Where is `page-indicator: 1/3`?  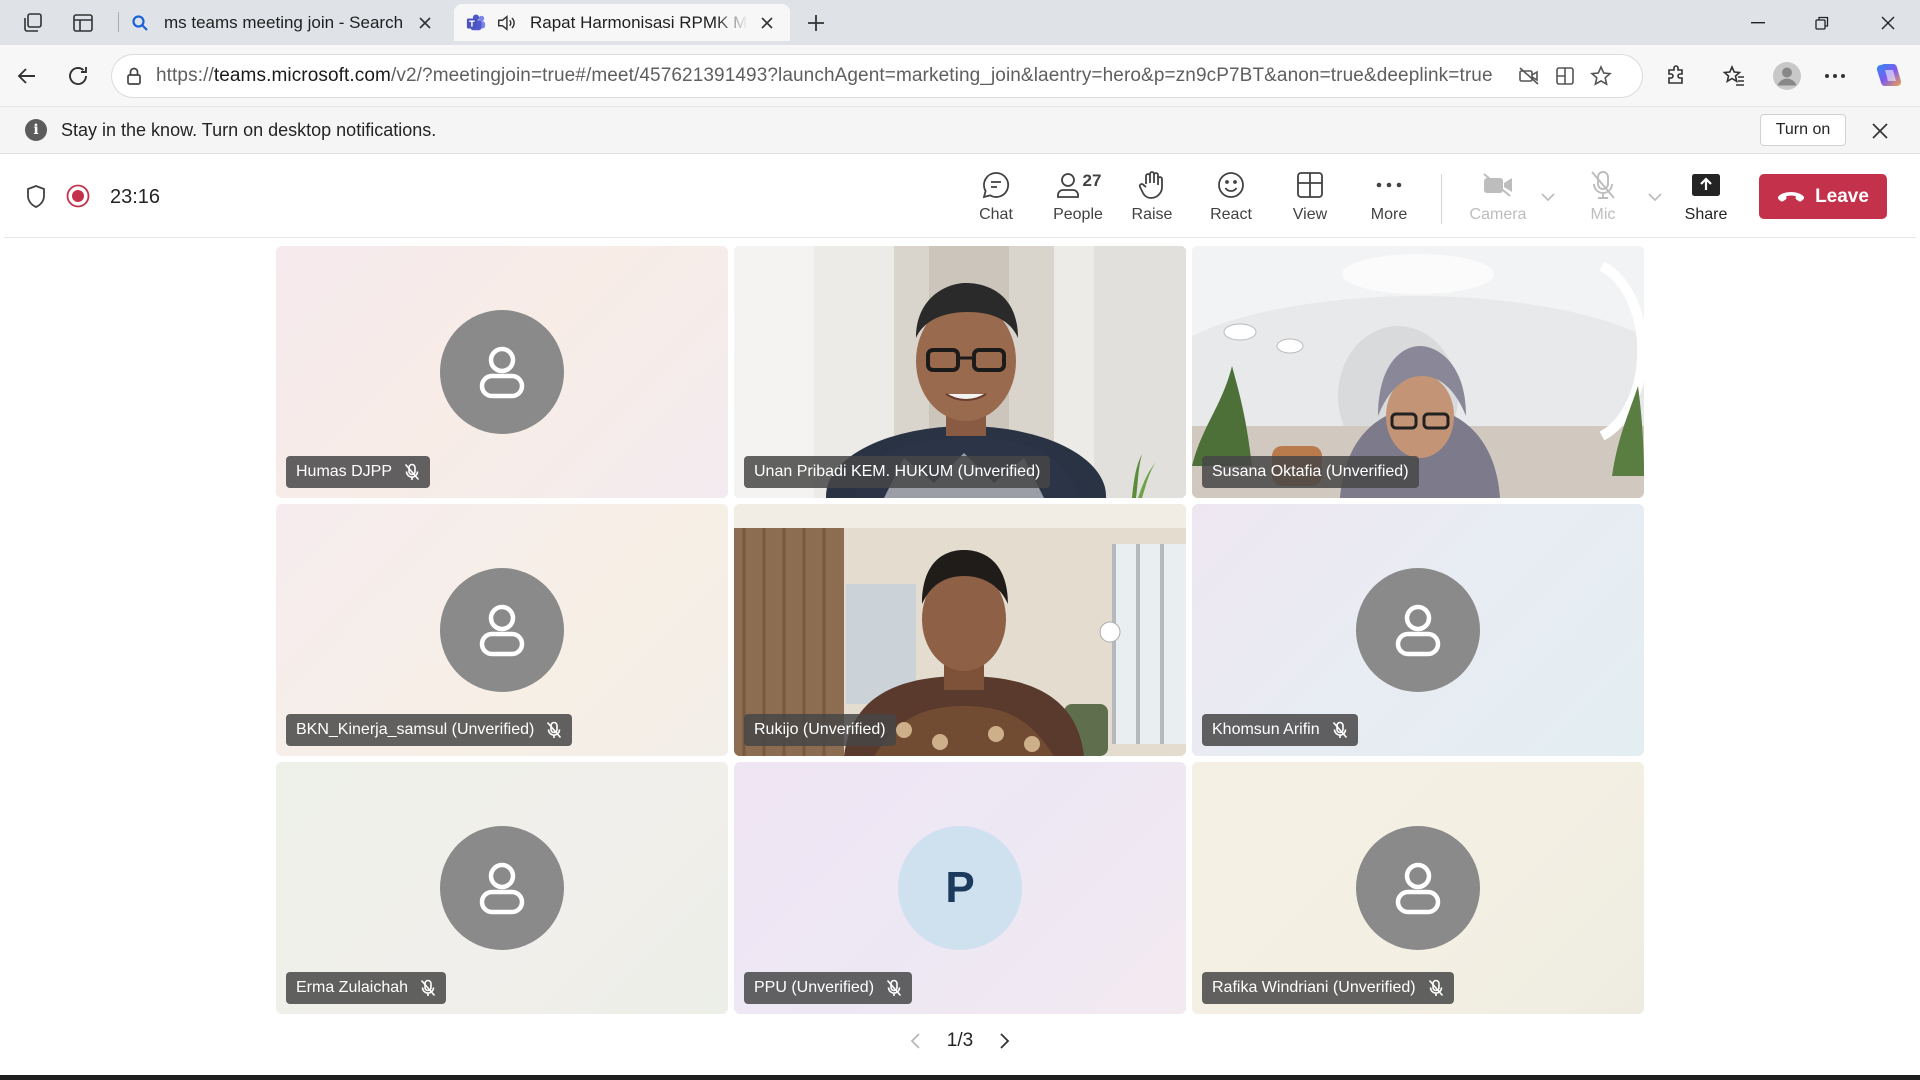 page-indicator: 1/3 is located at coordinates (960, 1040).